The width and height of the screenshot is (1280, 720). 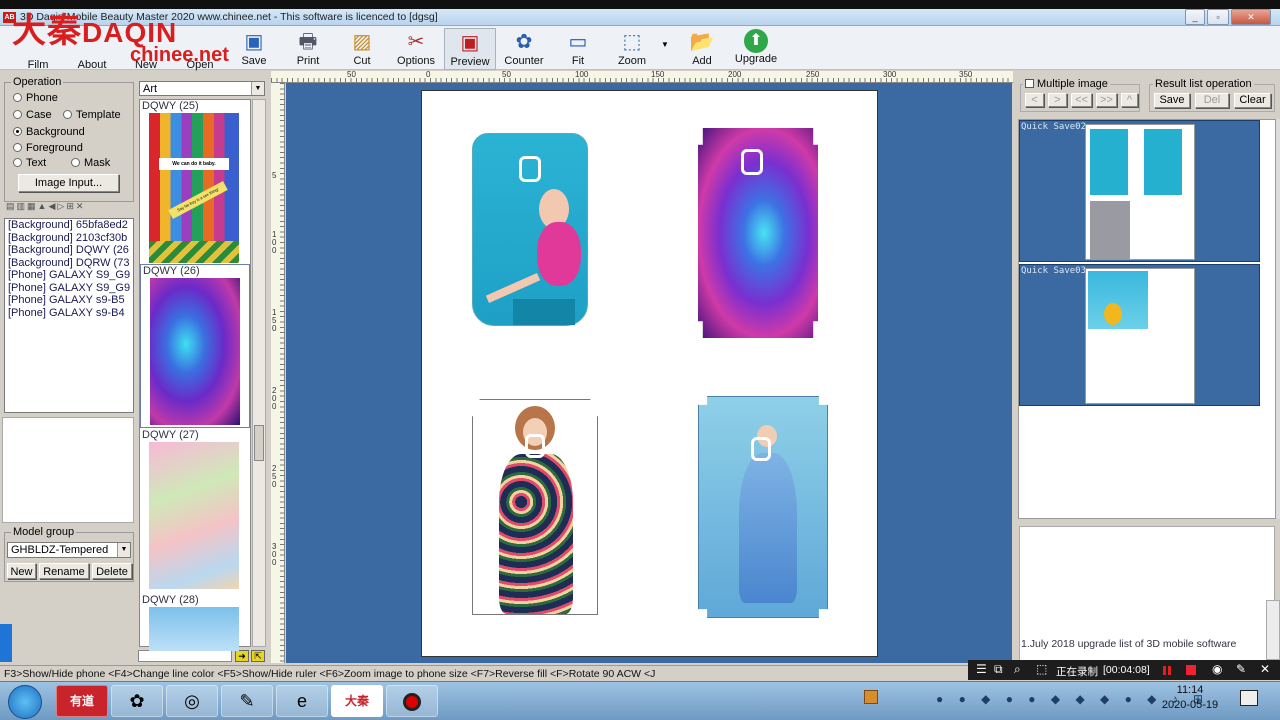 What do you see at coordinates (185, 656) in the screenshot?
I see `library-search` at bounding box center [185, 656].